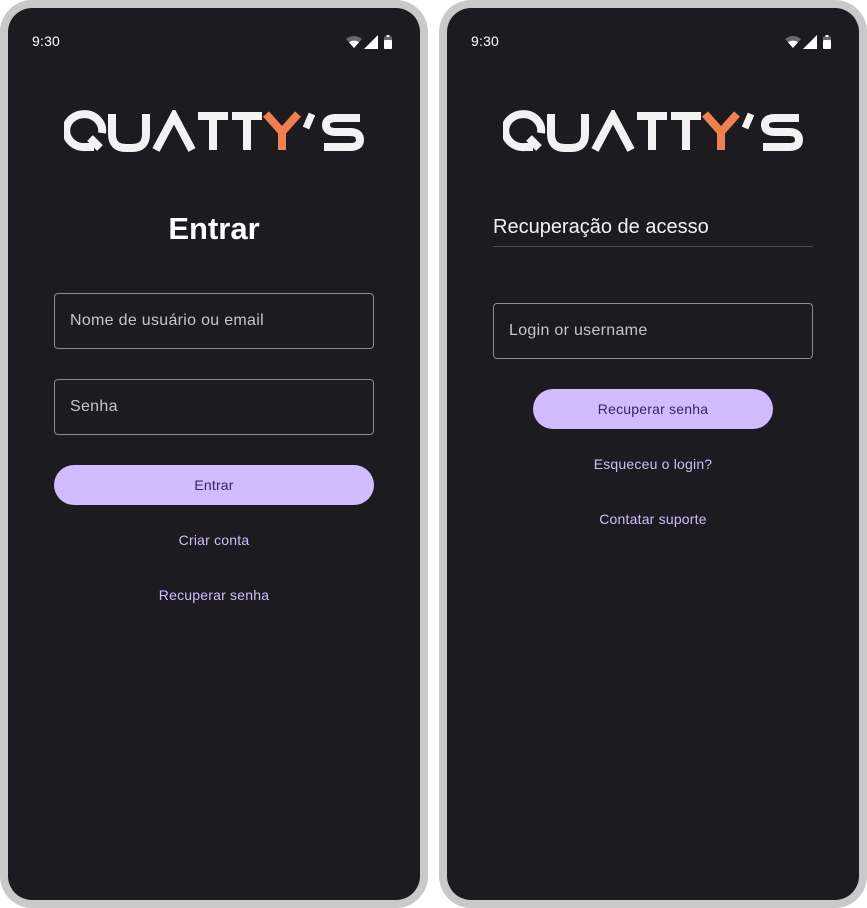 This screenshot has width=867, height=908. Describe the element at coordinates (214, 485) in the screenshot. I see `login-button: Entrar` at that location.